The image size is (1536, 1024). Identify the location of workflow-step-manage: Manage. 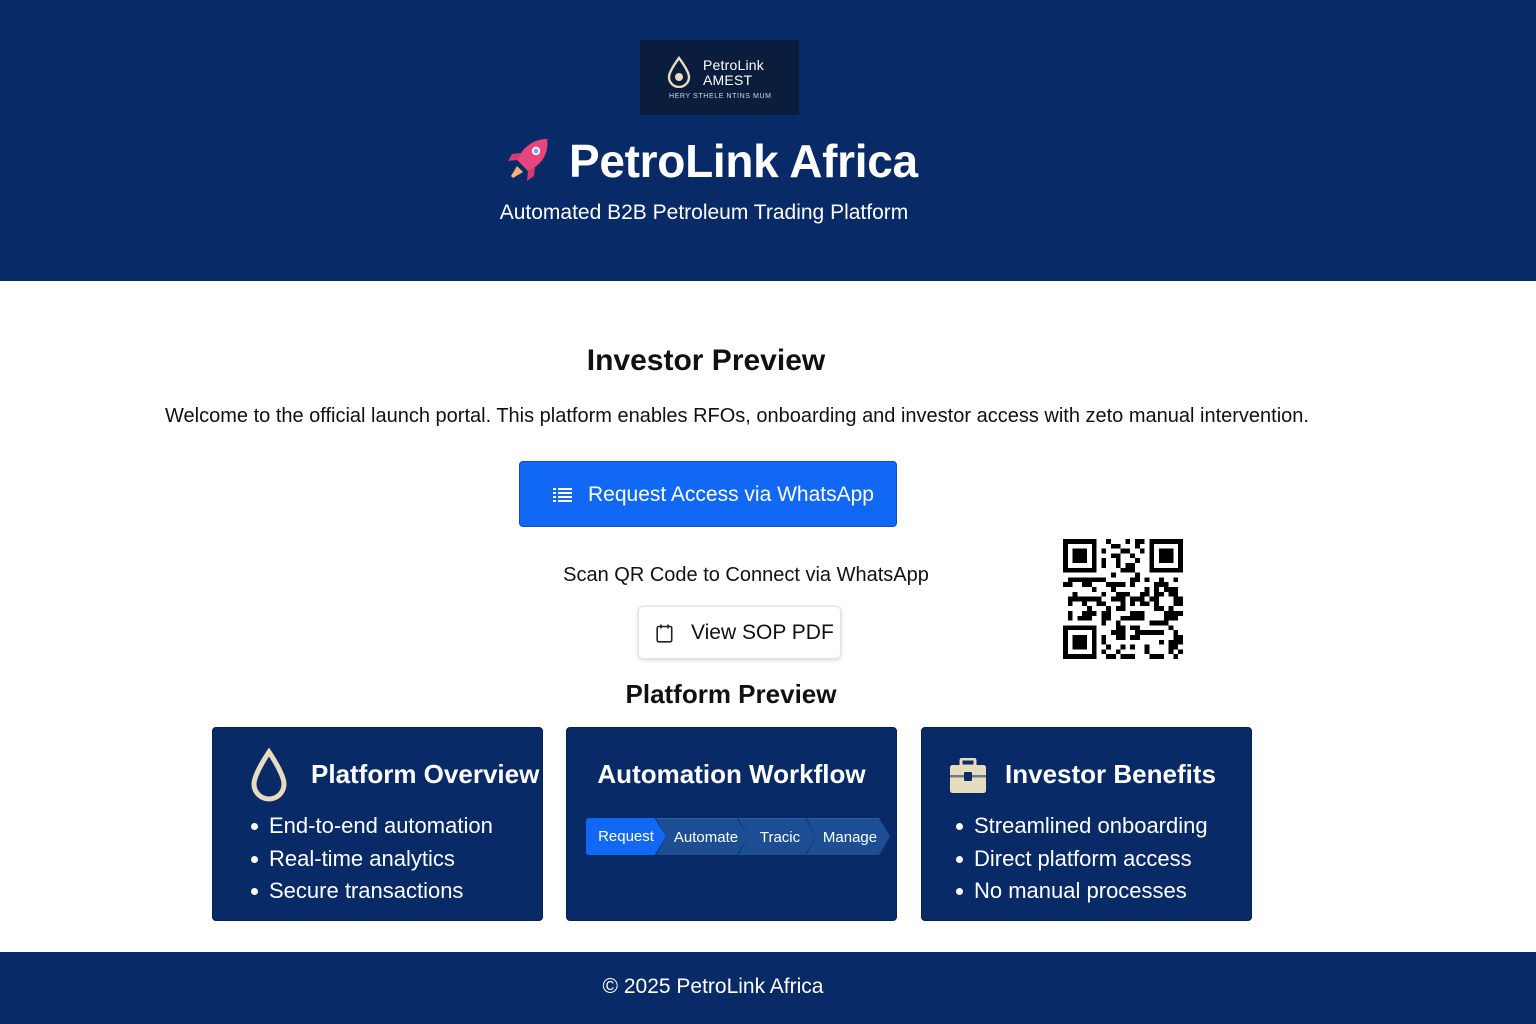
(848, 836).